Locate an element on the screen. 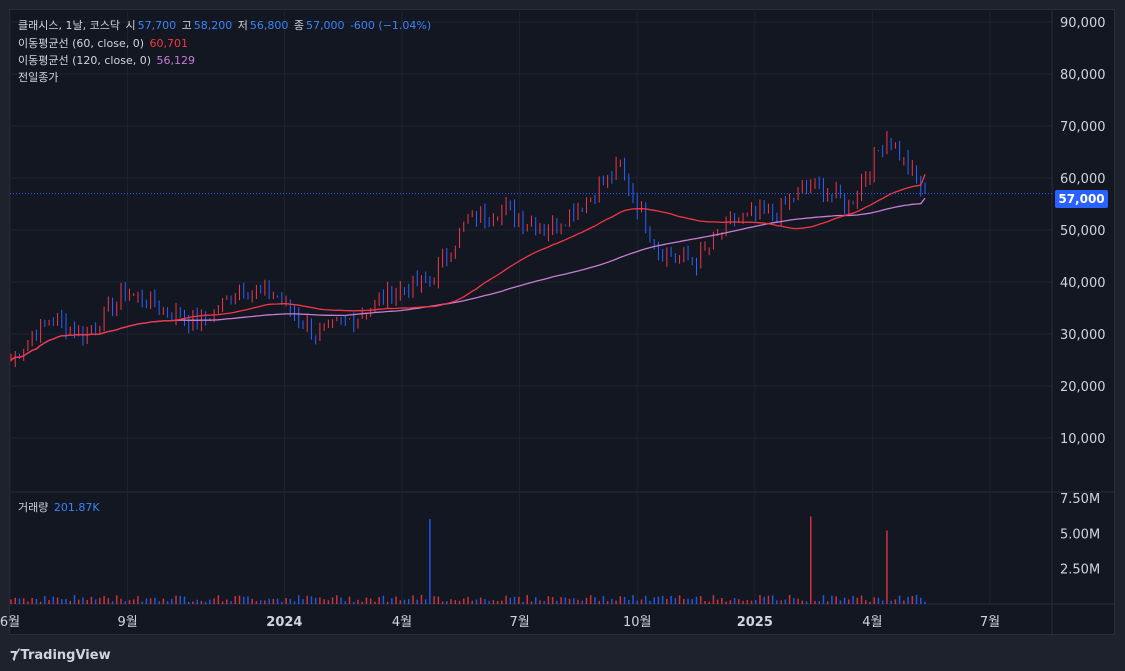  legend-ma120-label: 이동평균선 (120, close, 0) is located at coordinates (84, 60).